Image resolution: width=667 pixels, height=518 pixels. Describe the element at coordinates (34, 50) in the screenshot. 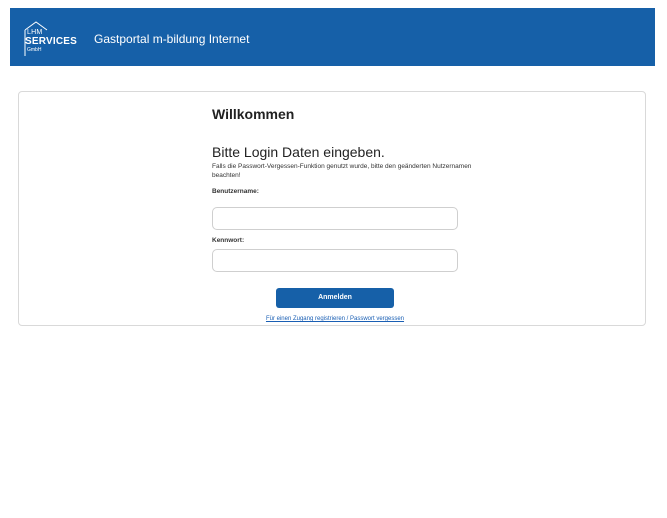

I see `logo-text-gmbh: GmbH` at that location.